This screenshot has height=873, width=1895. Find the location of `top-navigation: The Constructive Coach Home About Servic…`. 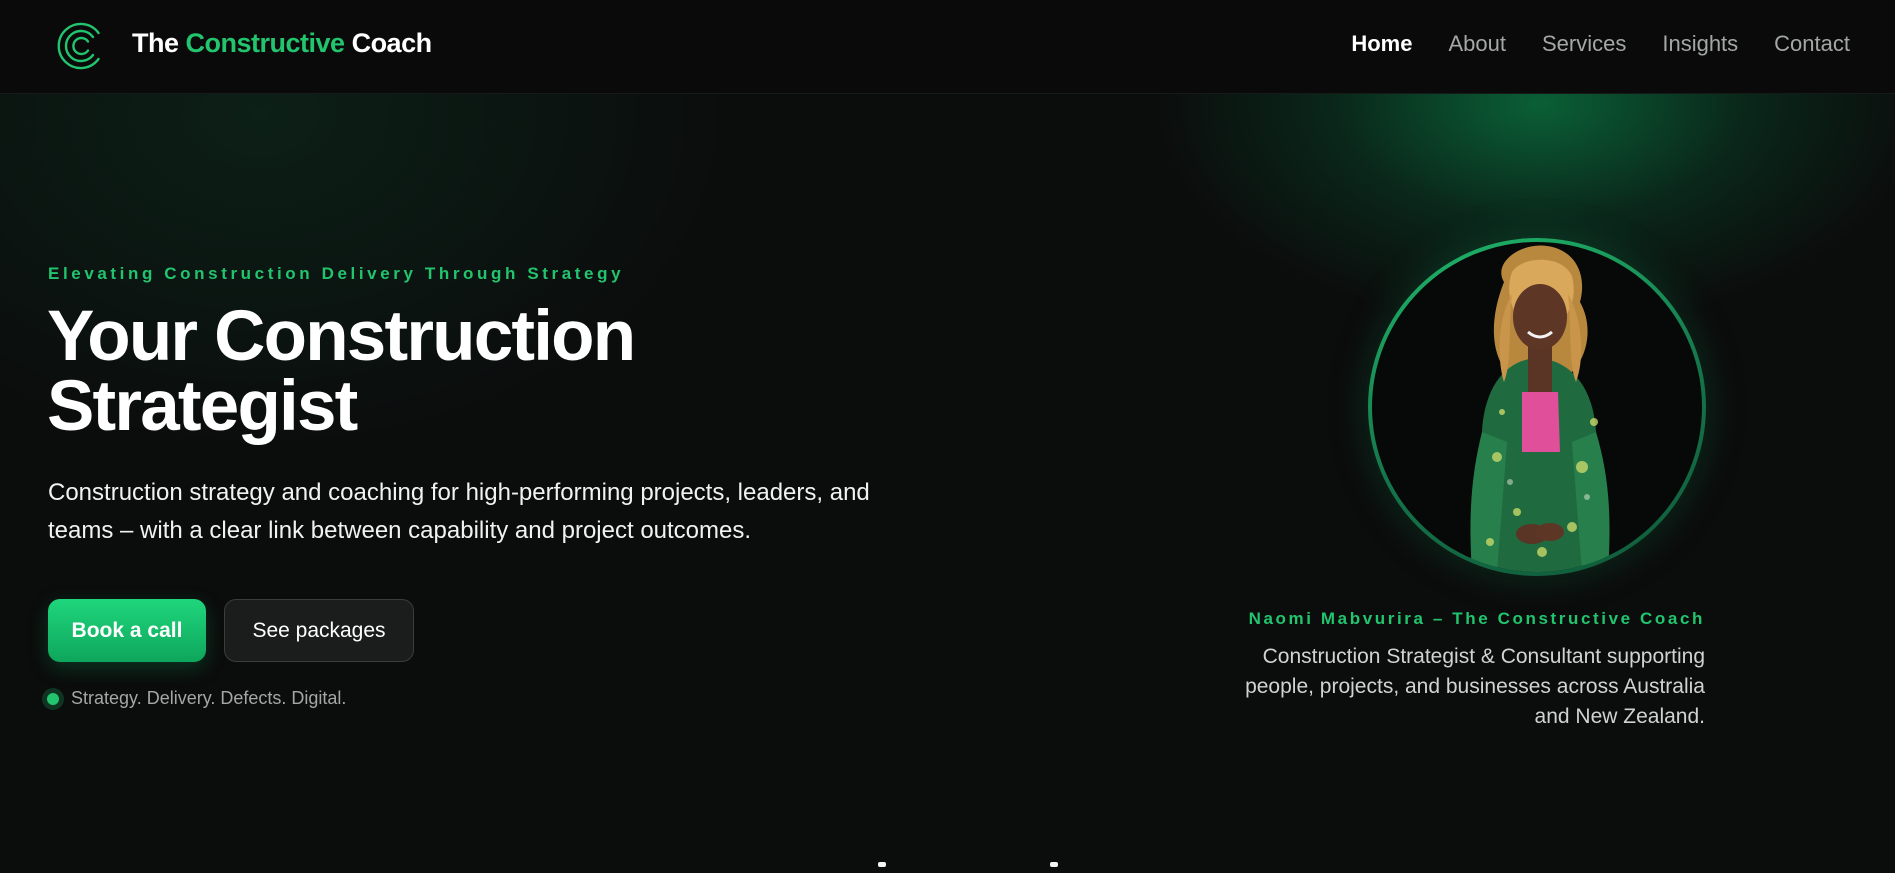

top-navigation: The Constructive Coach Home About Servic… is located at coordinates (947, 47).